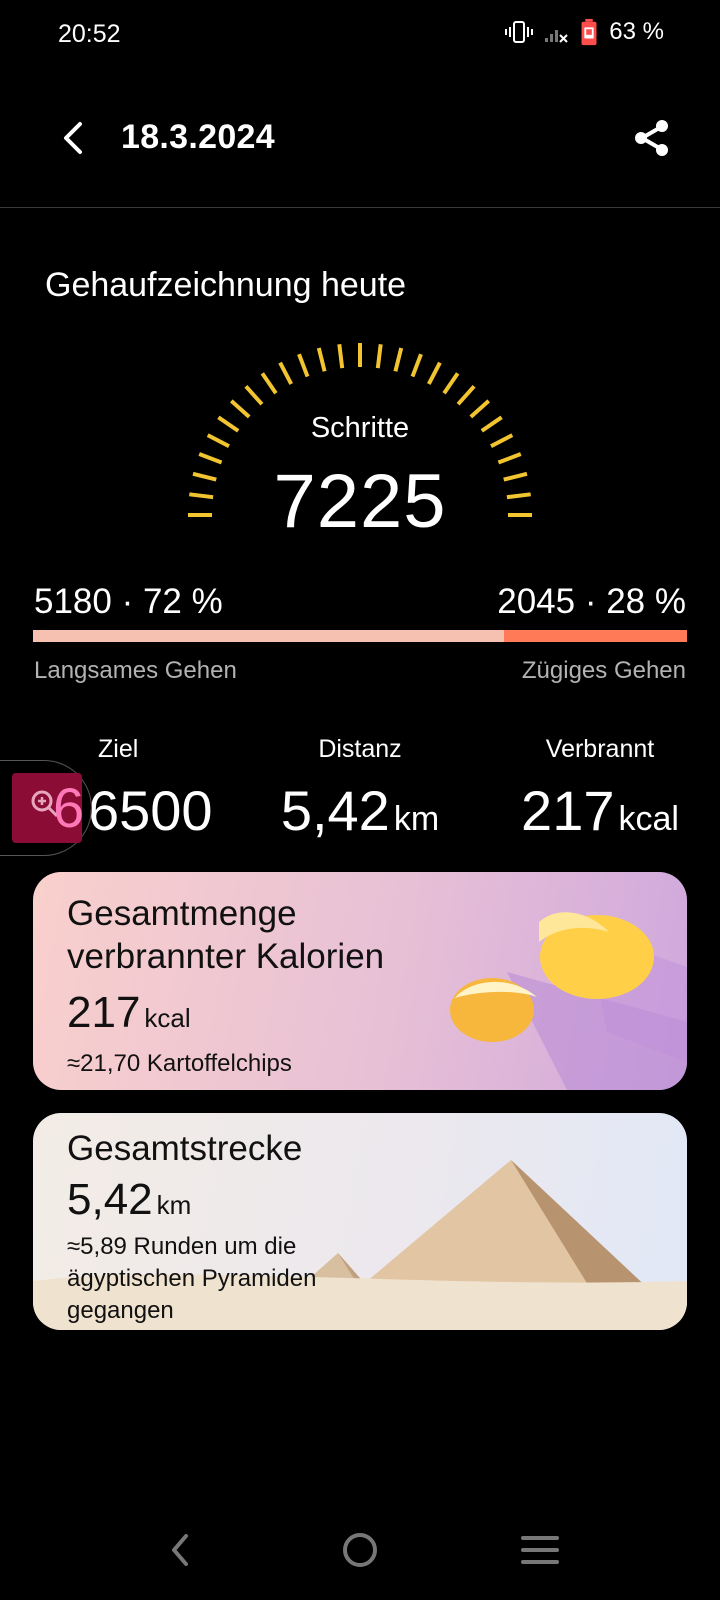 The height and width of the screenshot is (1600, 720). I want to click on calories-card-unit: kcal, so click(167, 1018).